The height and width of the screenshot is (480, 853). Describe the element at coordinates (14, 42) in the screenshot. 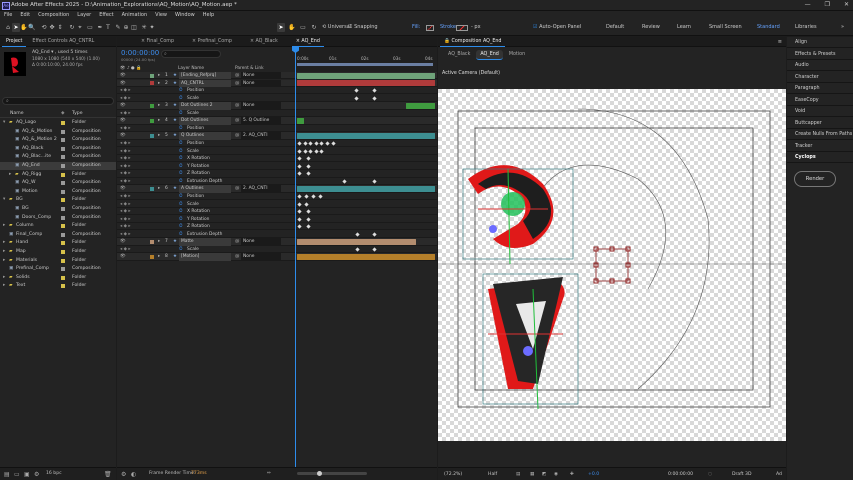

I see `tab-project: Project` at that location.